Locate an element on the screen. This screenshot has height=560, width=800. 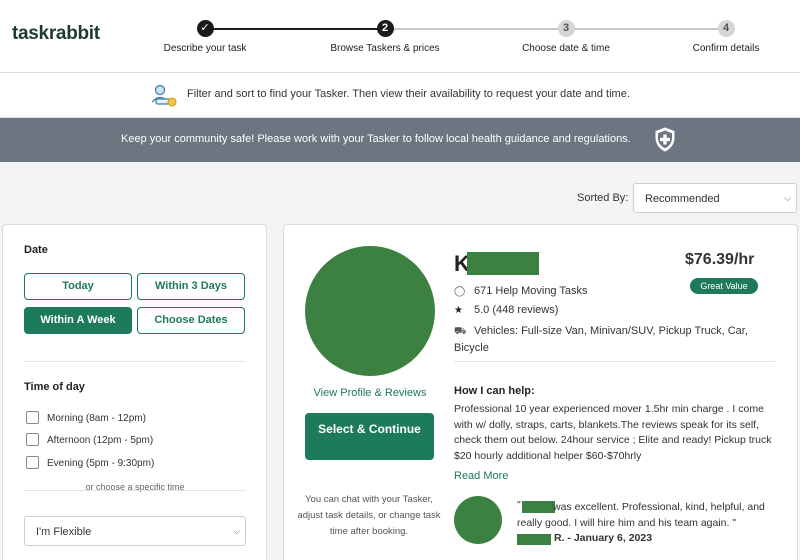
step-number: 2 is located at coordinates (385, 28).